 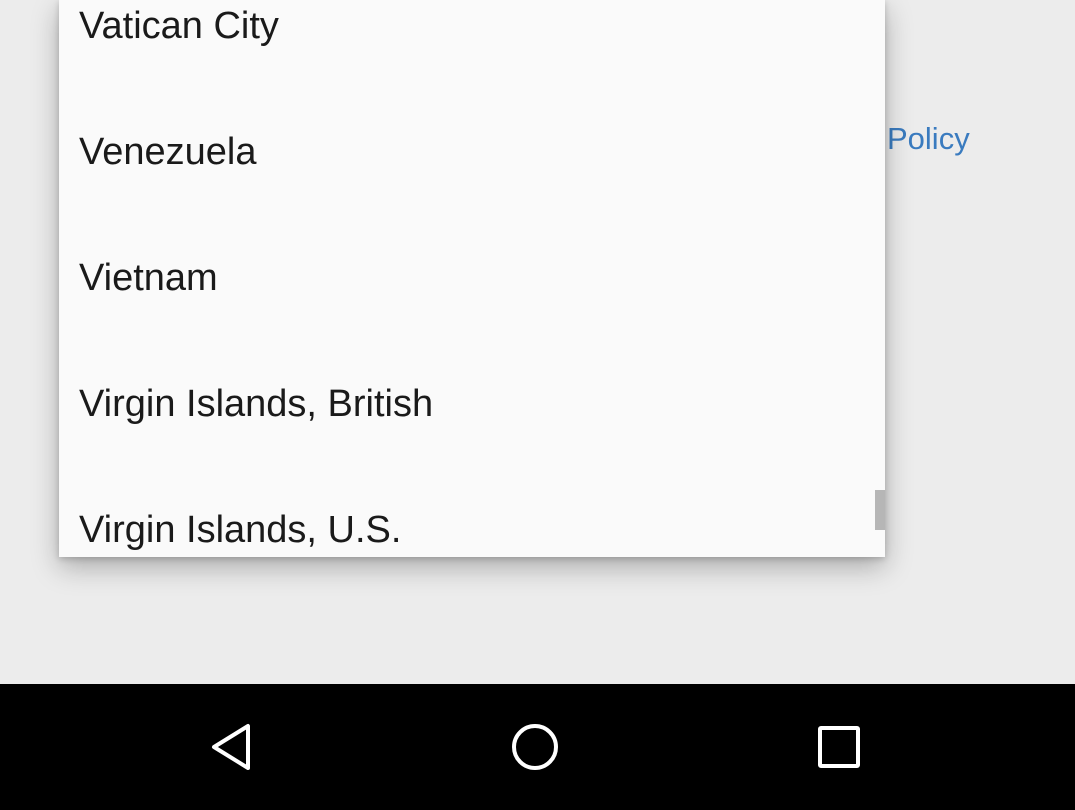 I want to click on dropdown-item-vatican-city: Vatican City, so click(x=459, y=44).